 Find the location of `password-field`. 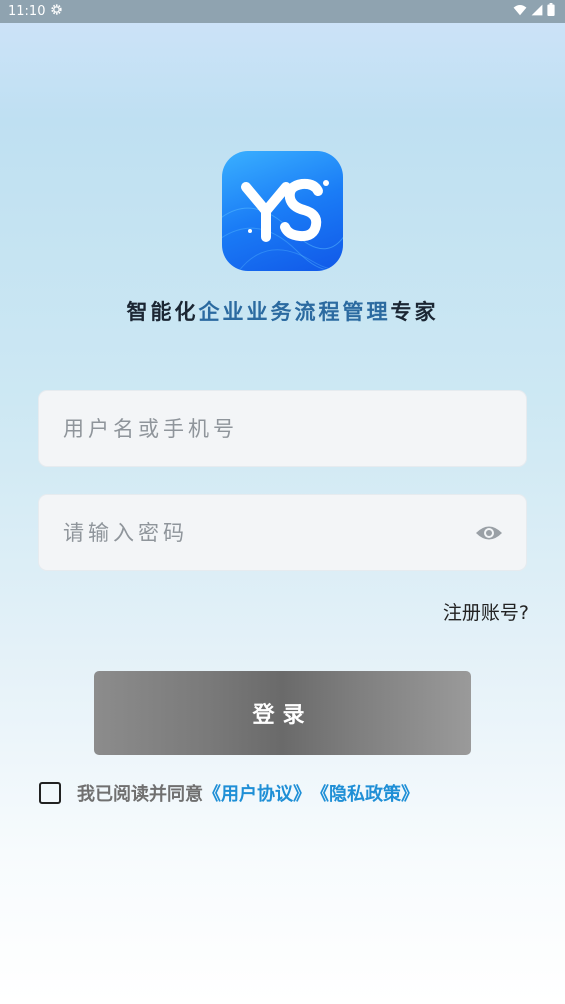

password-field is located at coordinates (282, 532).